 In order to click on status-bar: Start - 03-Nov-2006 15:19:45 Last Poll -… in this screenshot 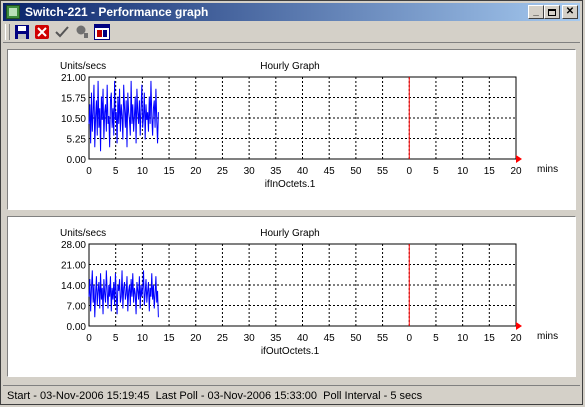, I will do `click(291, 395)`.